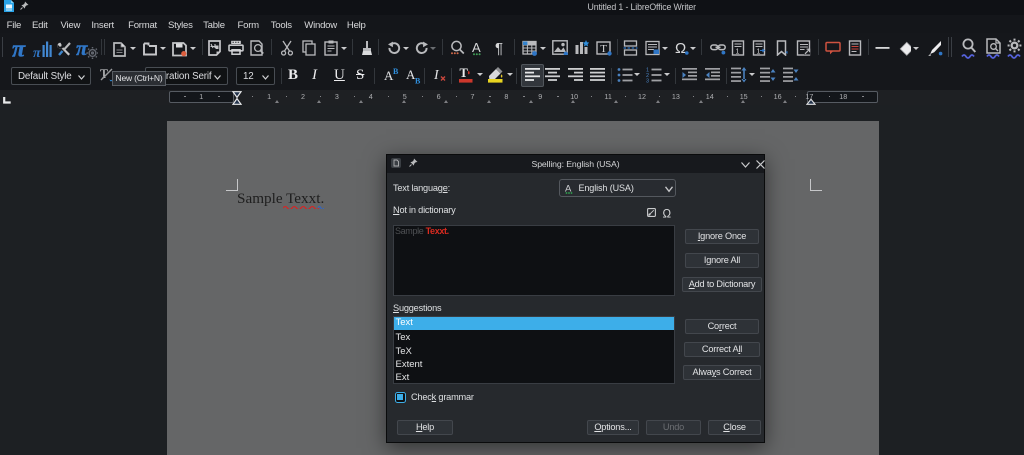 Image resolution: width=1024 pixels, height=455 pixels. What do you see at coordinates (476, 47) in the screenshot?
I see `svg-text: A` at bounding box center [476, 47].